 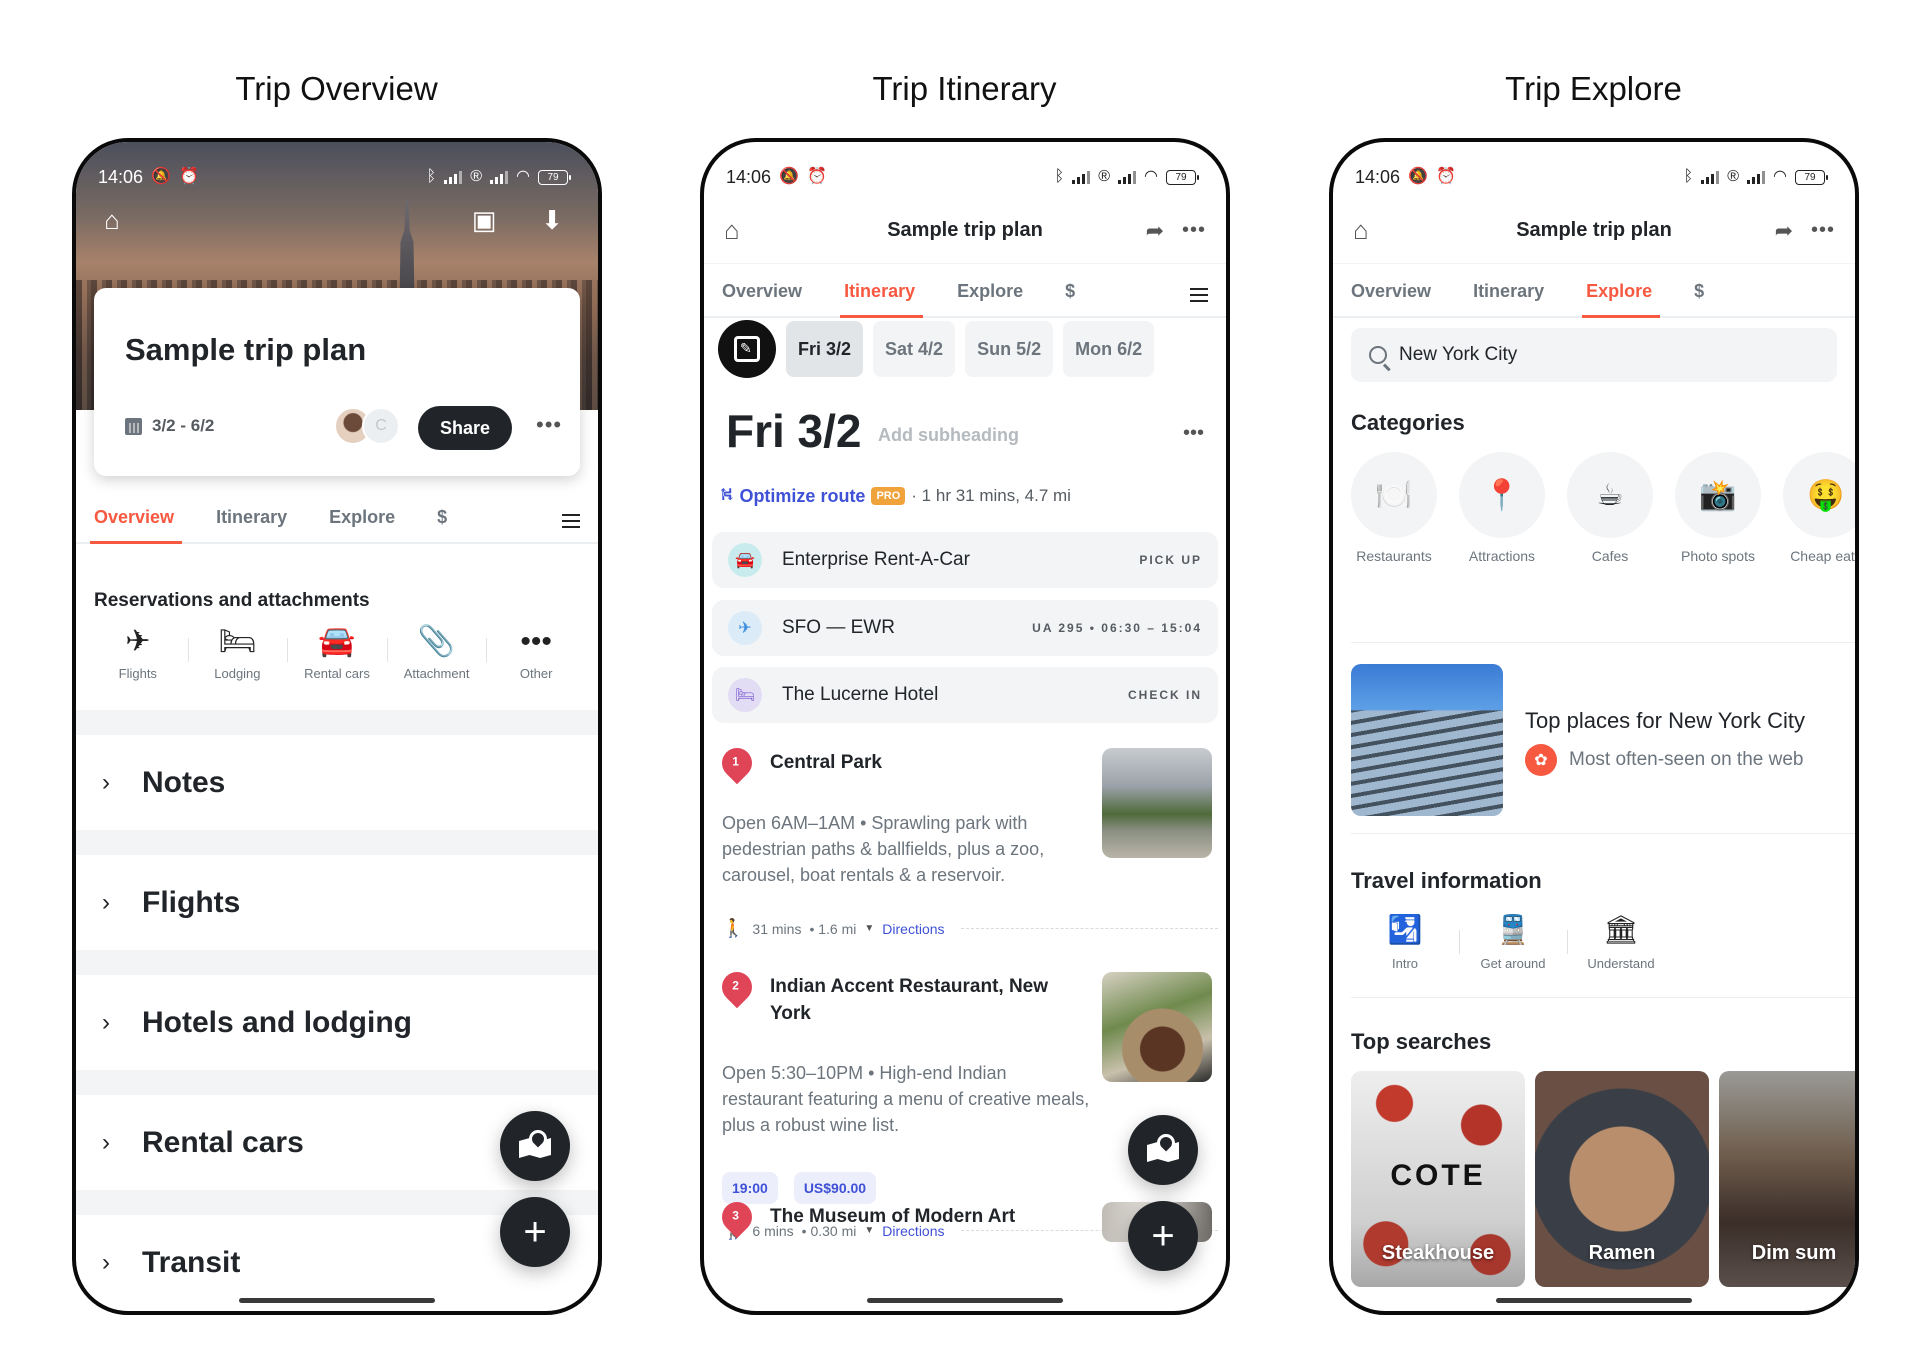 I want to click on reservation-card: 🛏 The Lucerne Hotel CHECK IN, so click(x=965, y=695).